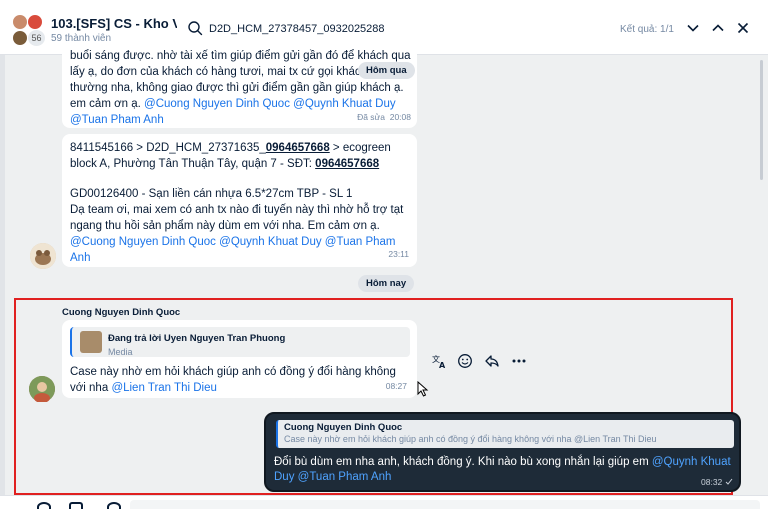 Image resolution: width=768 pixels, height=509 pixels. I want to click on more-actions-button, so click(519, 361).